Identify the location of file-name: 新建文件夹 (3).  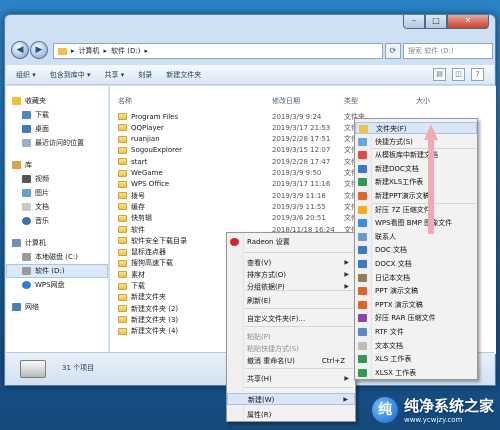
(155, 319).